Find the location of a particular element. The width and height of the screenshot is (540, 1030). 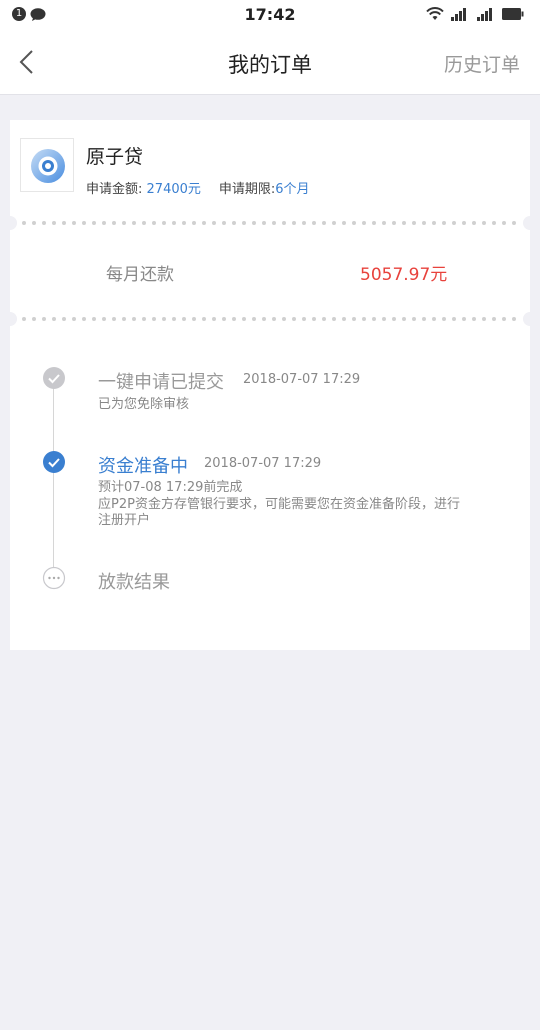

signal-2-icon is located at coordinates (484, 14).